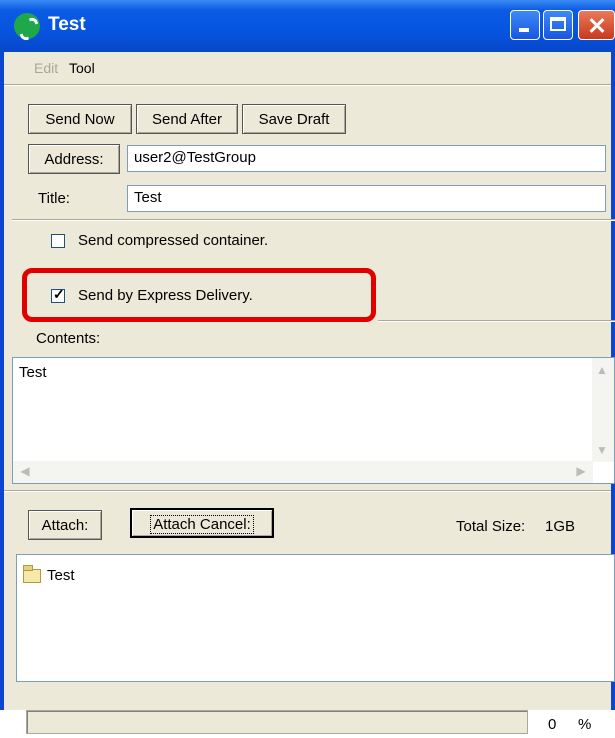  Describe the element at coordinates (366, 158) in the screenshot. I see `address-field: user2@TestGroup` at that location.